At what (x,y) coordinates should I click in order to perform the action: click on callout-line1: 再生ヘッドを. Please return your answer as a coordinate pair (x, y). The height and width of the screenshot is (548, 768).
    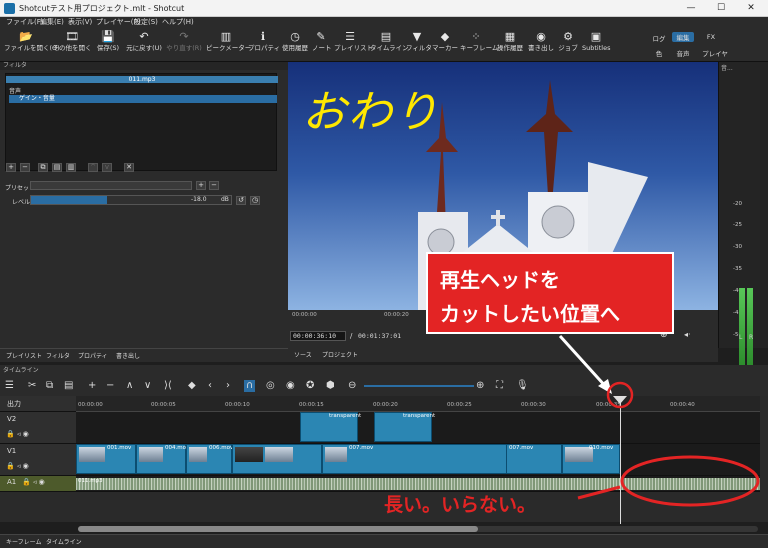
    Looking at the image, I should click on (500, 280).